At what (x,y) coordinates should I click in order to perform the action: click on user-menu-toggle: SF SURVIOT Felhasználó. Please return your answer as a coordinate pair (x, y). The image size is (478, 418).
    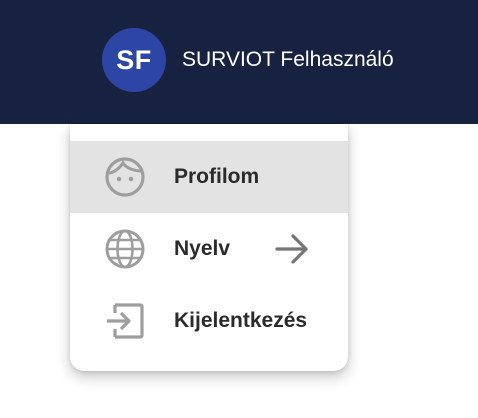
    Looking at the image, I should click on (248, 60).